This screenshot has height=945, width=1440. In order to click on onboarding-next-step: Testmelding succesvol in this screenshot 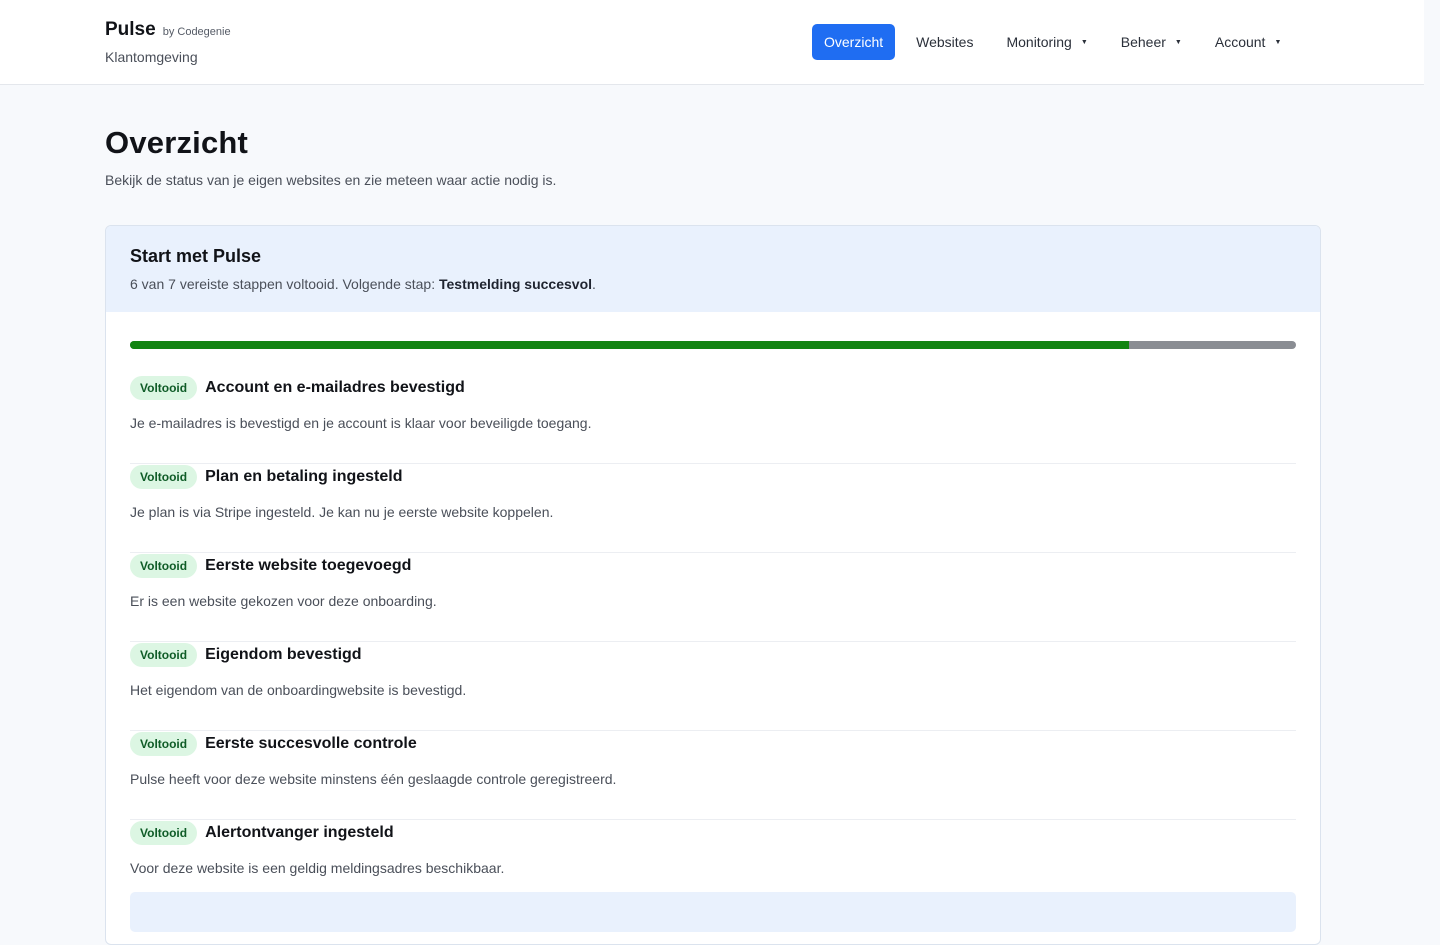, I will do `click(516, 284)`.